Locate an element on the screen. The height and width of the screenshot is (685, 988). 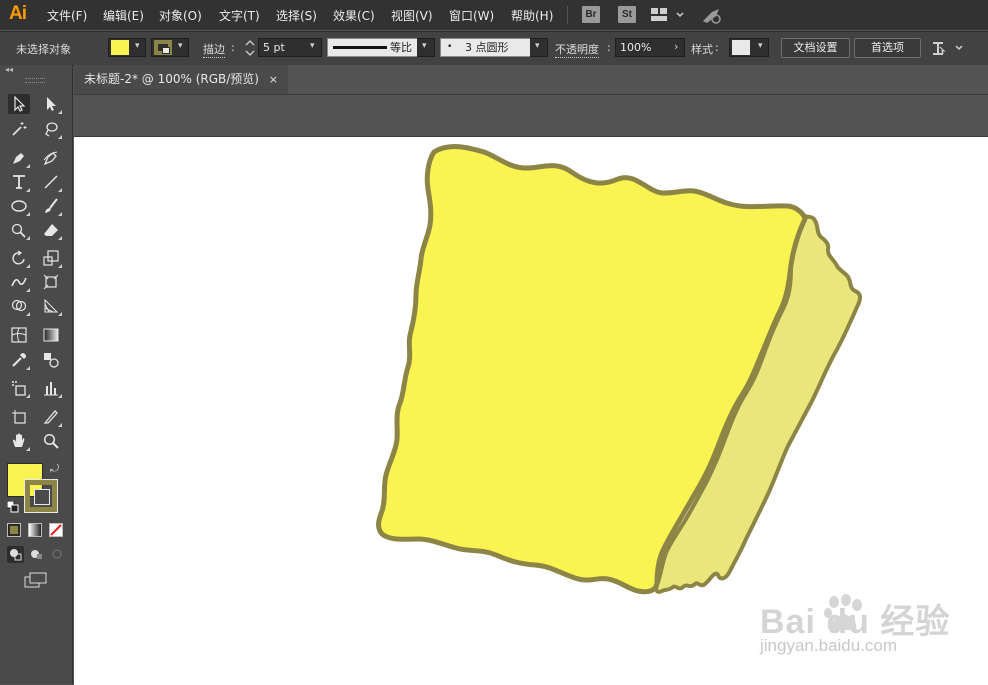
opacity-field: 100% › is located at coordinates (650, 47).